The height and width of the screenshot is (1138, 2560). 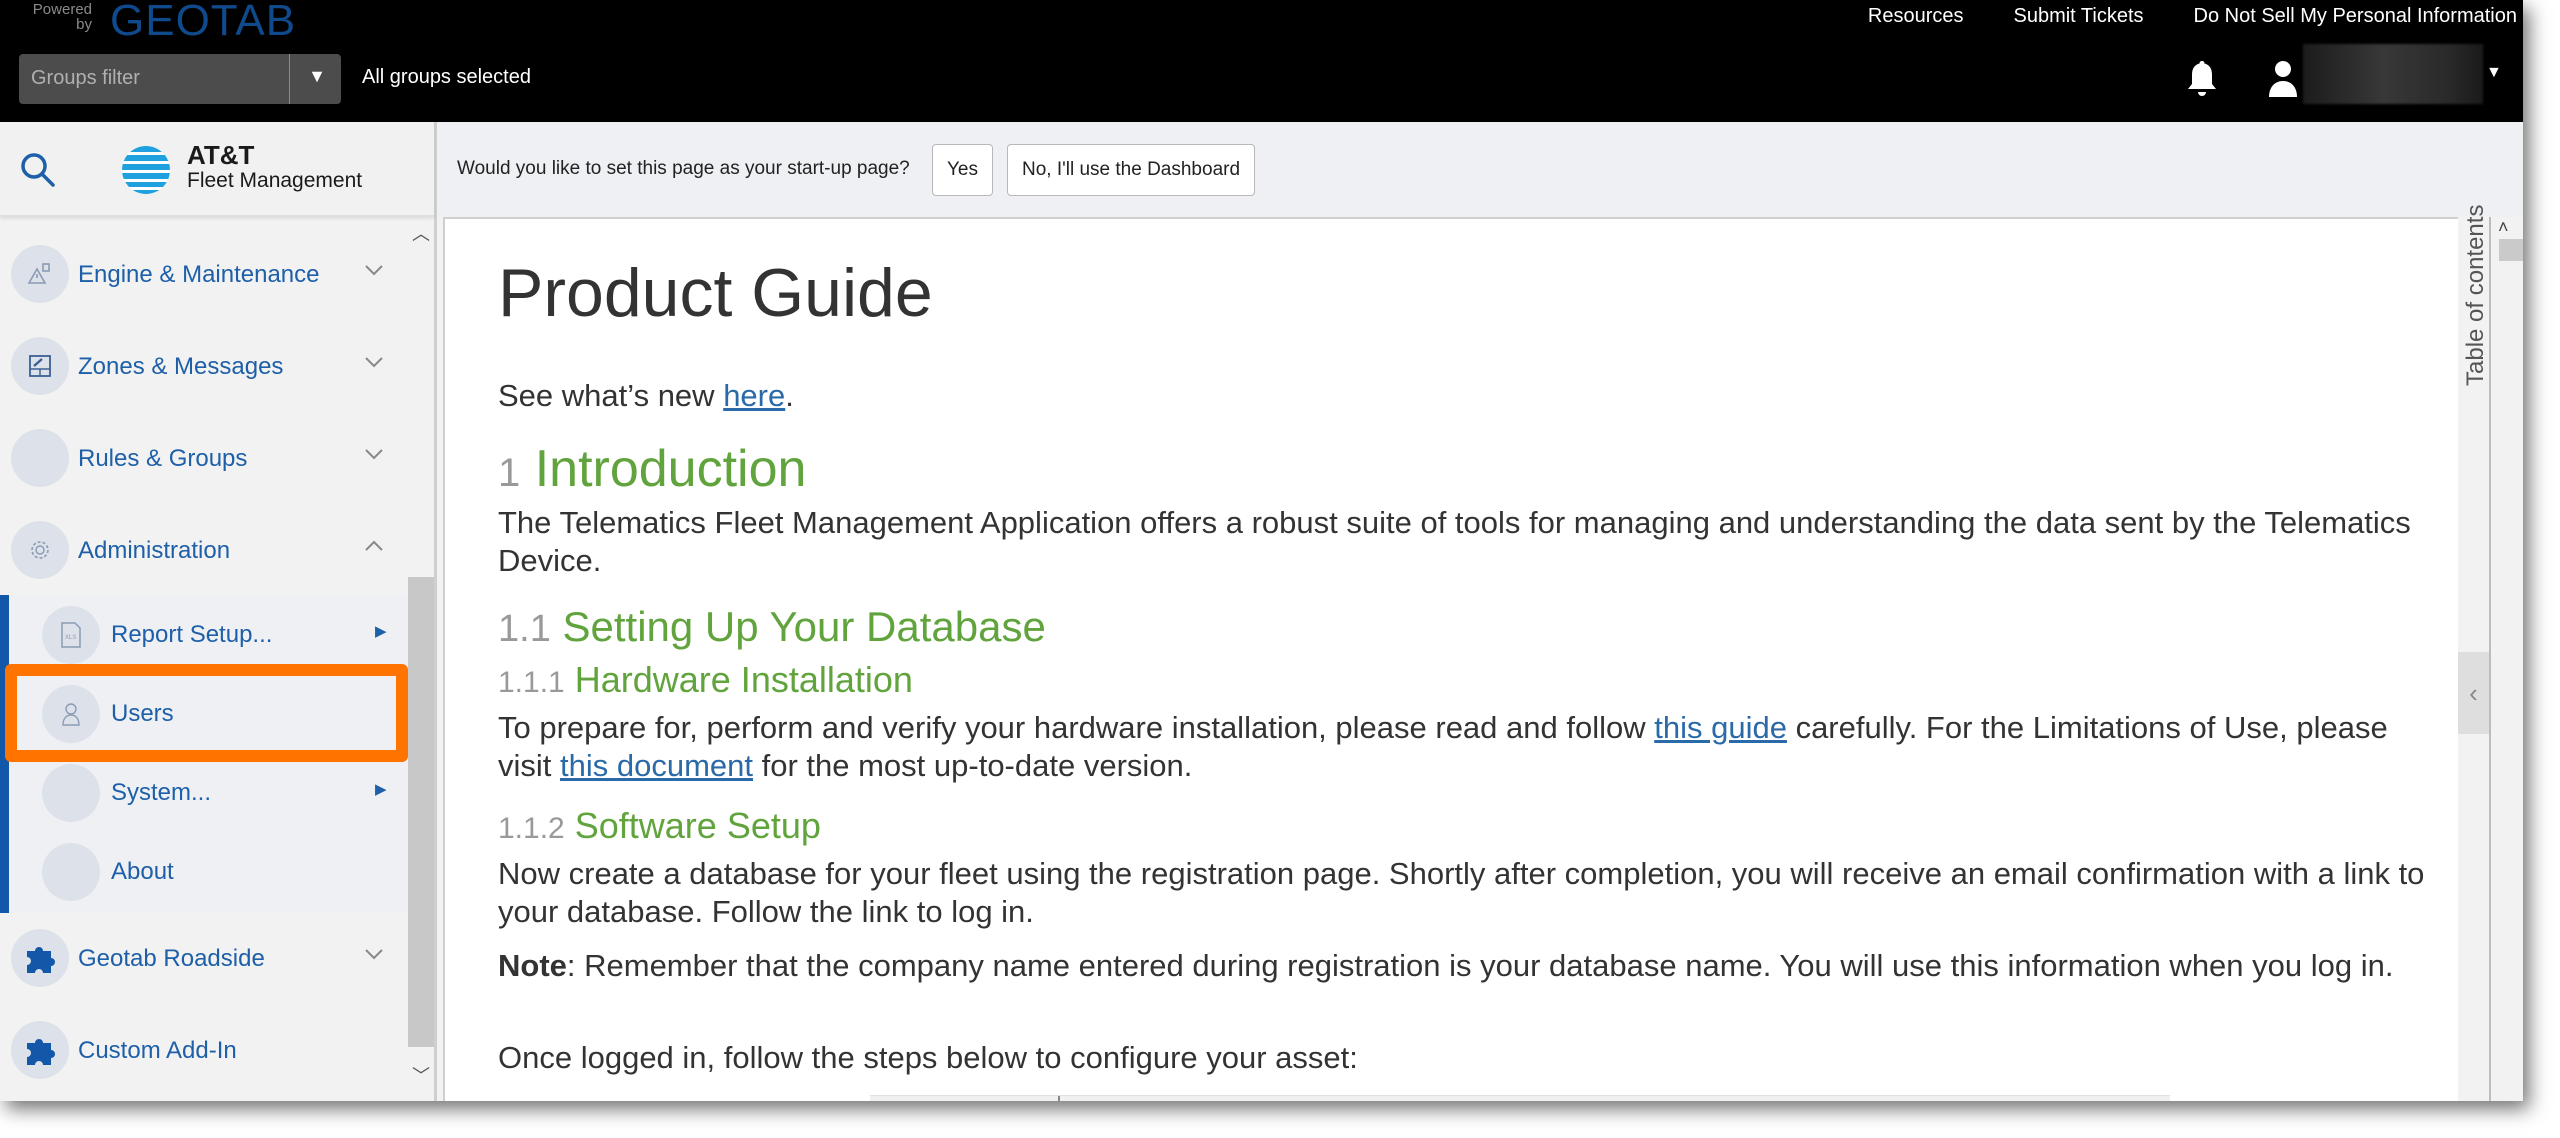 I want to click on table-of-contents-panel: Table of contents ‹, so click(x=2474, y=653).